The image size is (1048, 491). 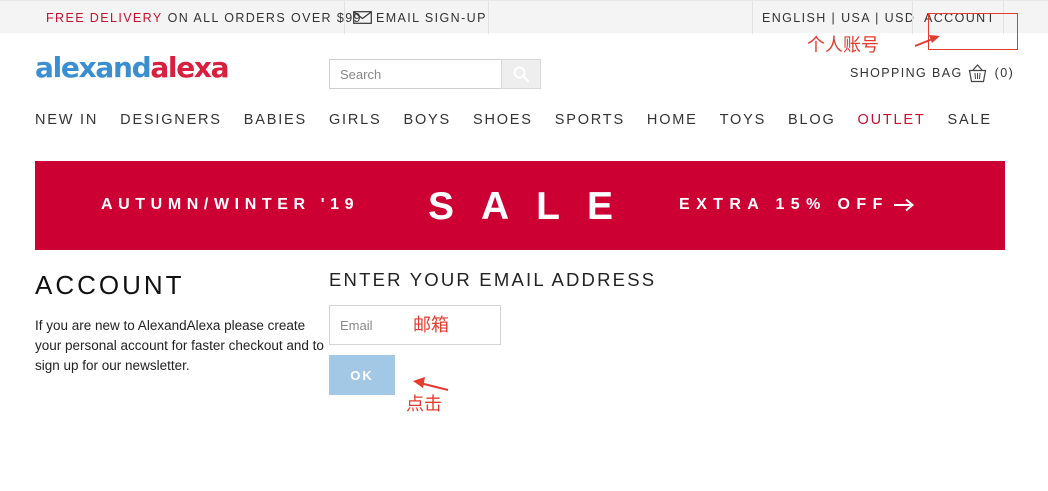 What do you see at coordinates (431, 384) in the screenshot?
I see `arrow-to-ok-icon` at bounding box center [431, 384].